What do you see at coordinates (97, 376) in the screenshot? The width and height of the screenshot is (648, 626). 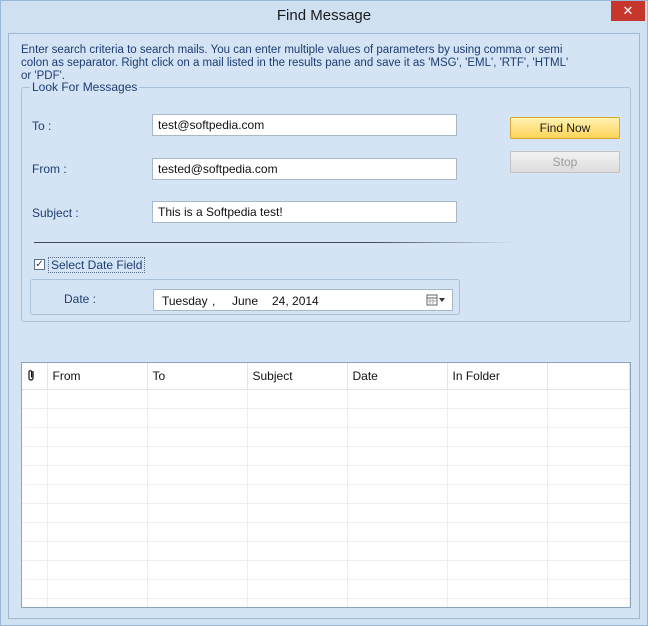 I see `column-header-from: From` at bounding box center [97, 376].